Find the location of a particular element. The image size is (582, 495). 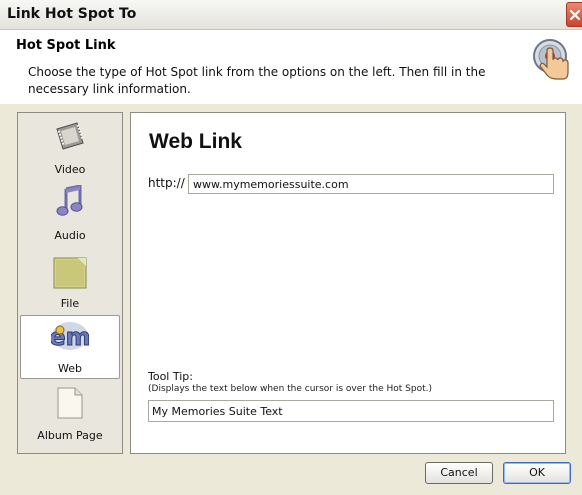

close-button is located at coordinates (574, 14).